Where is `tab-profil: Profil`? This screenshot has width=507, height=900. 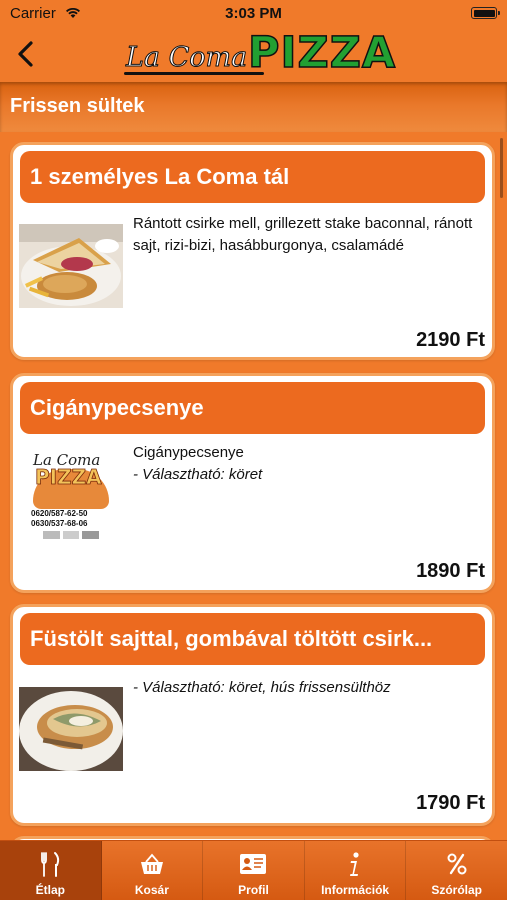
tab-profil: Profil is located at coordinates (254, 870).